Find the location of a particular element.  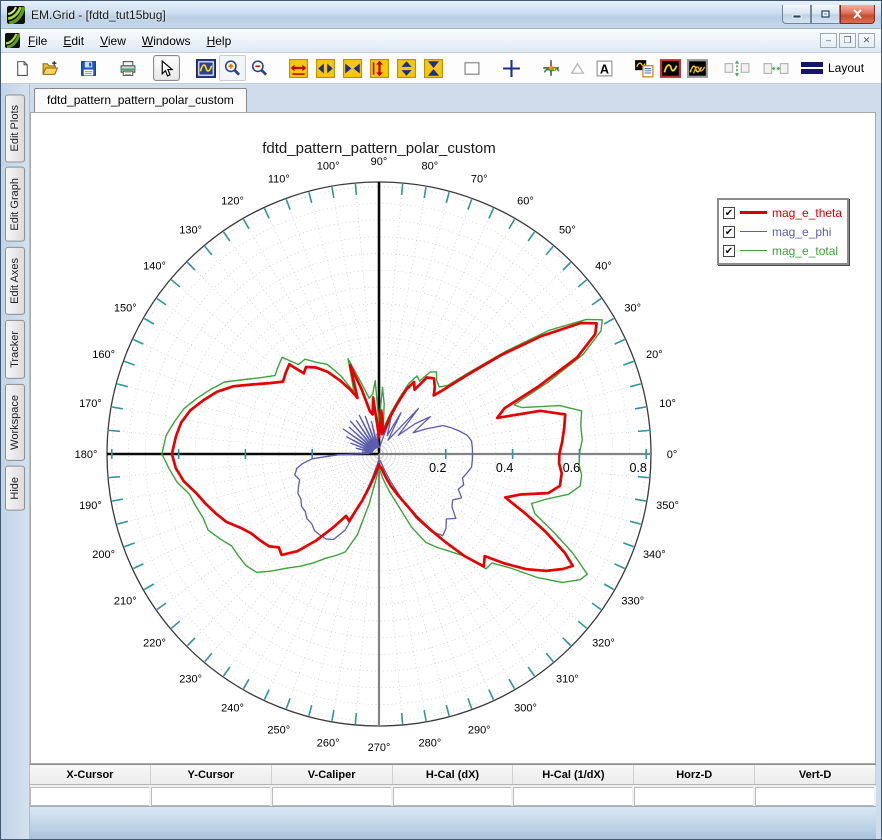

column-v-caliper: V-Caliper is located at coordinates (332, 774).